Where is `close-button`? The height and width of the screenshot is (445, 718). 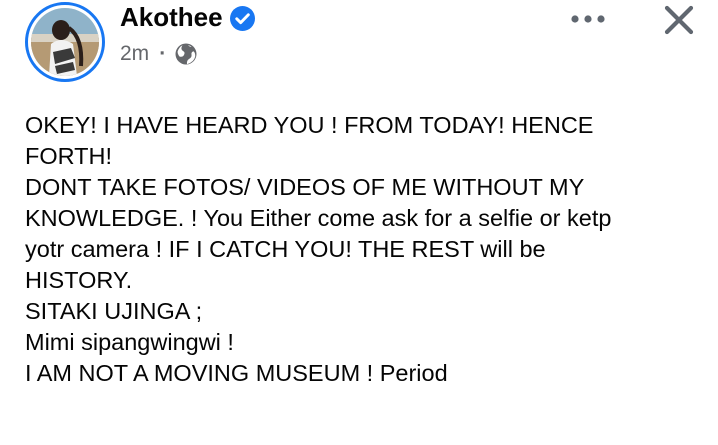 close-button is located at coordinates (679, 20).